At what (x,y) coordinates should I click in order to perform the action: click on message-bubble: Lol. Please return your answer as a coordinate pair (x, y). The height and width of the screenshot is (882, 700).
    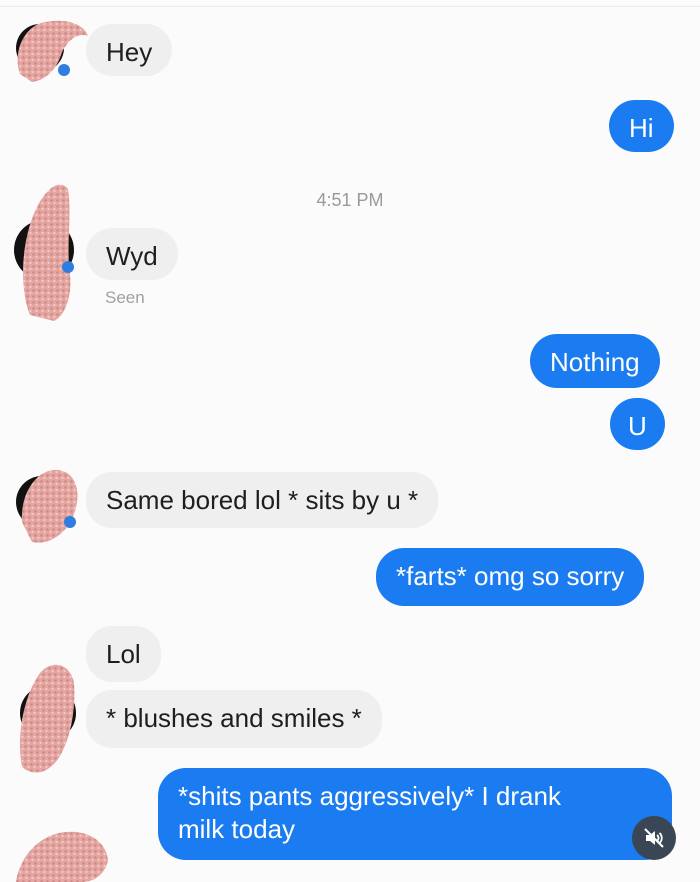
    Looking at the image, I should click on (123, 654).